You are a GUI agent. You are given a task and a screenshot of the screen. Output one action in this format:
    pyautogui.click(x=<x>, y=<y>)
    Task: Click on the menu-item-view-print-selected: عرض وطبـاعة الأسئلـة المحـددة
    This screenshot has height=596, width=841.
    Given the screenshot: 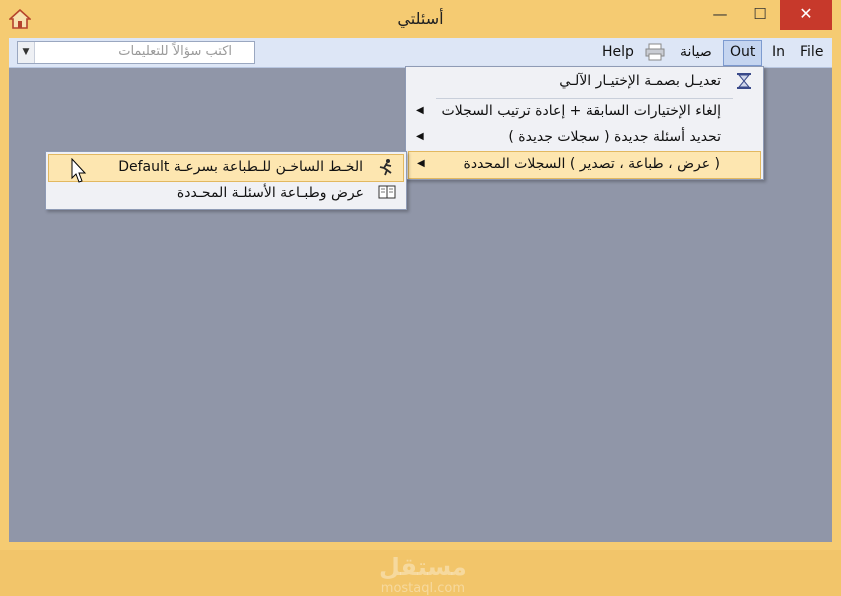 What is the action you would take?
    pyautogui.click(x=226, y=194)
    